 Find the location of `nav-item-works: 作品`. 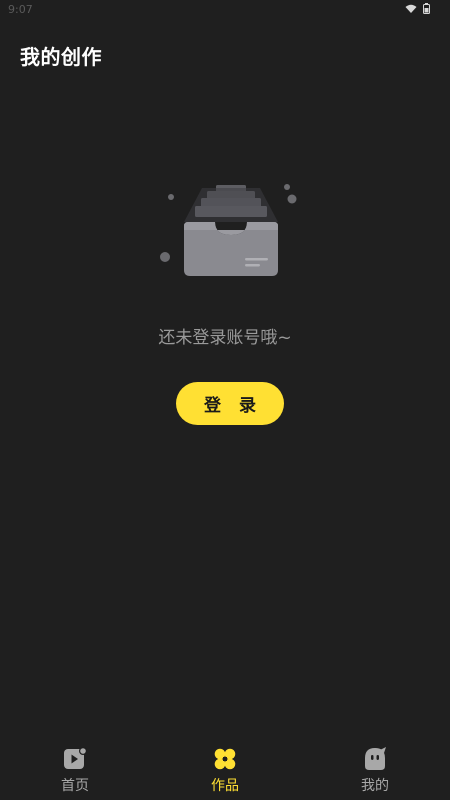

nav-item-works: 作品 is located at coordinates (225, 772).